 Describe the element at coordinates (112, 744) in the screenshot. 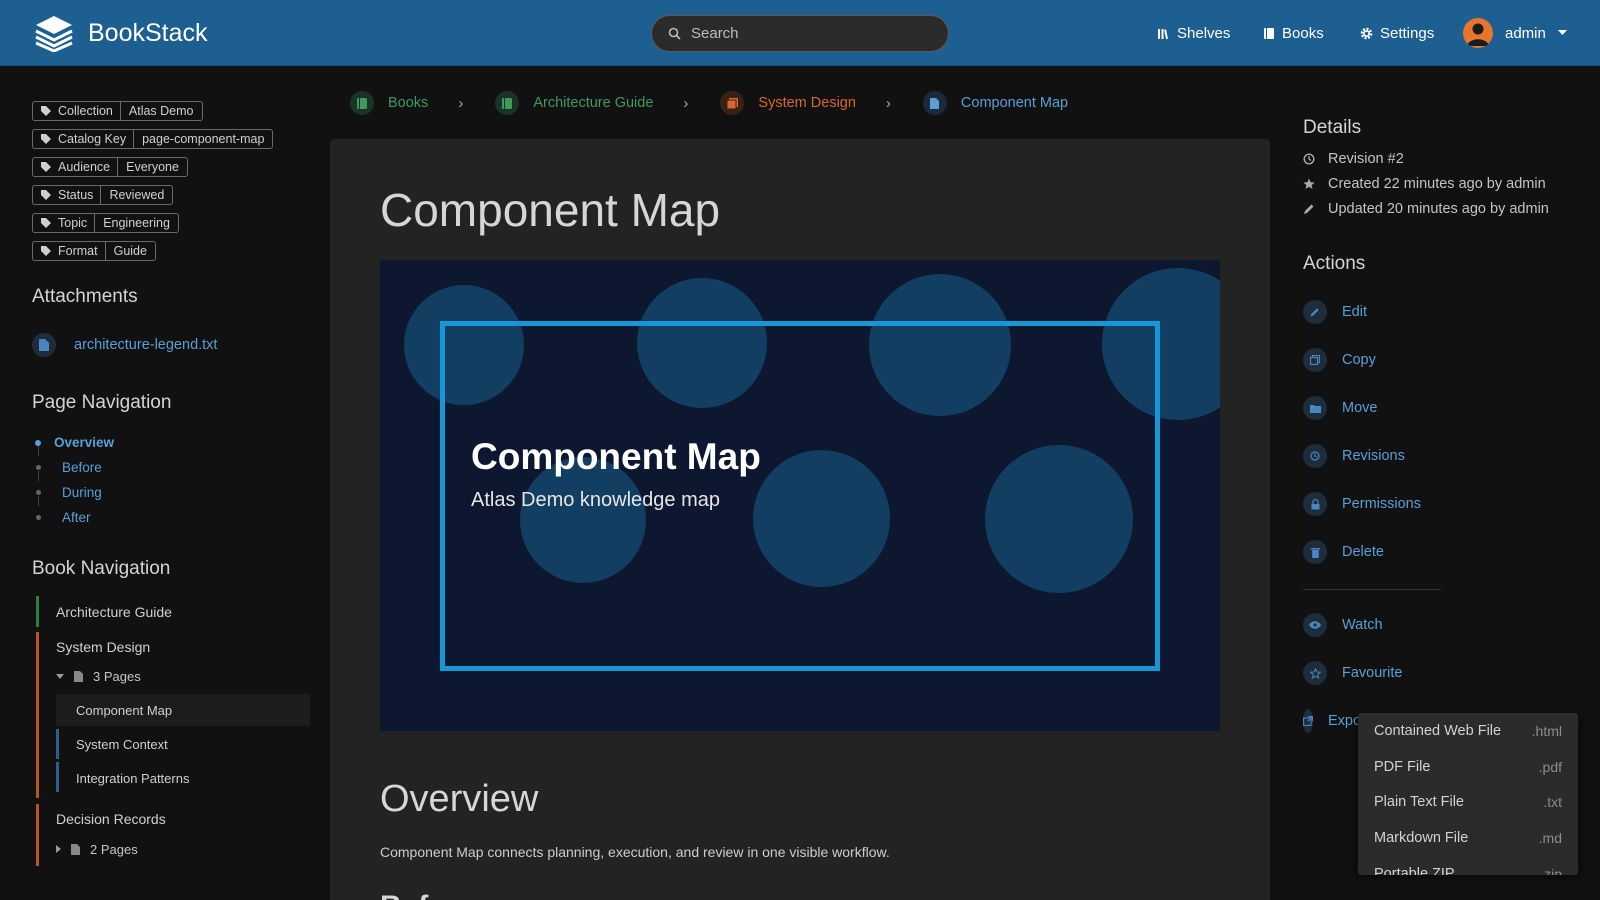

I see `book-nav-page: System Context` at that location.